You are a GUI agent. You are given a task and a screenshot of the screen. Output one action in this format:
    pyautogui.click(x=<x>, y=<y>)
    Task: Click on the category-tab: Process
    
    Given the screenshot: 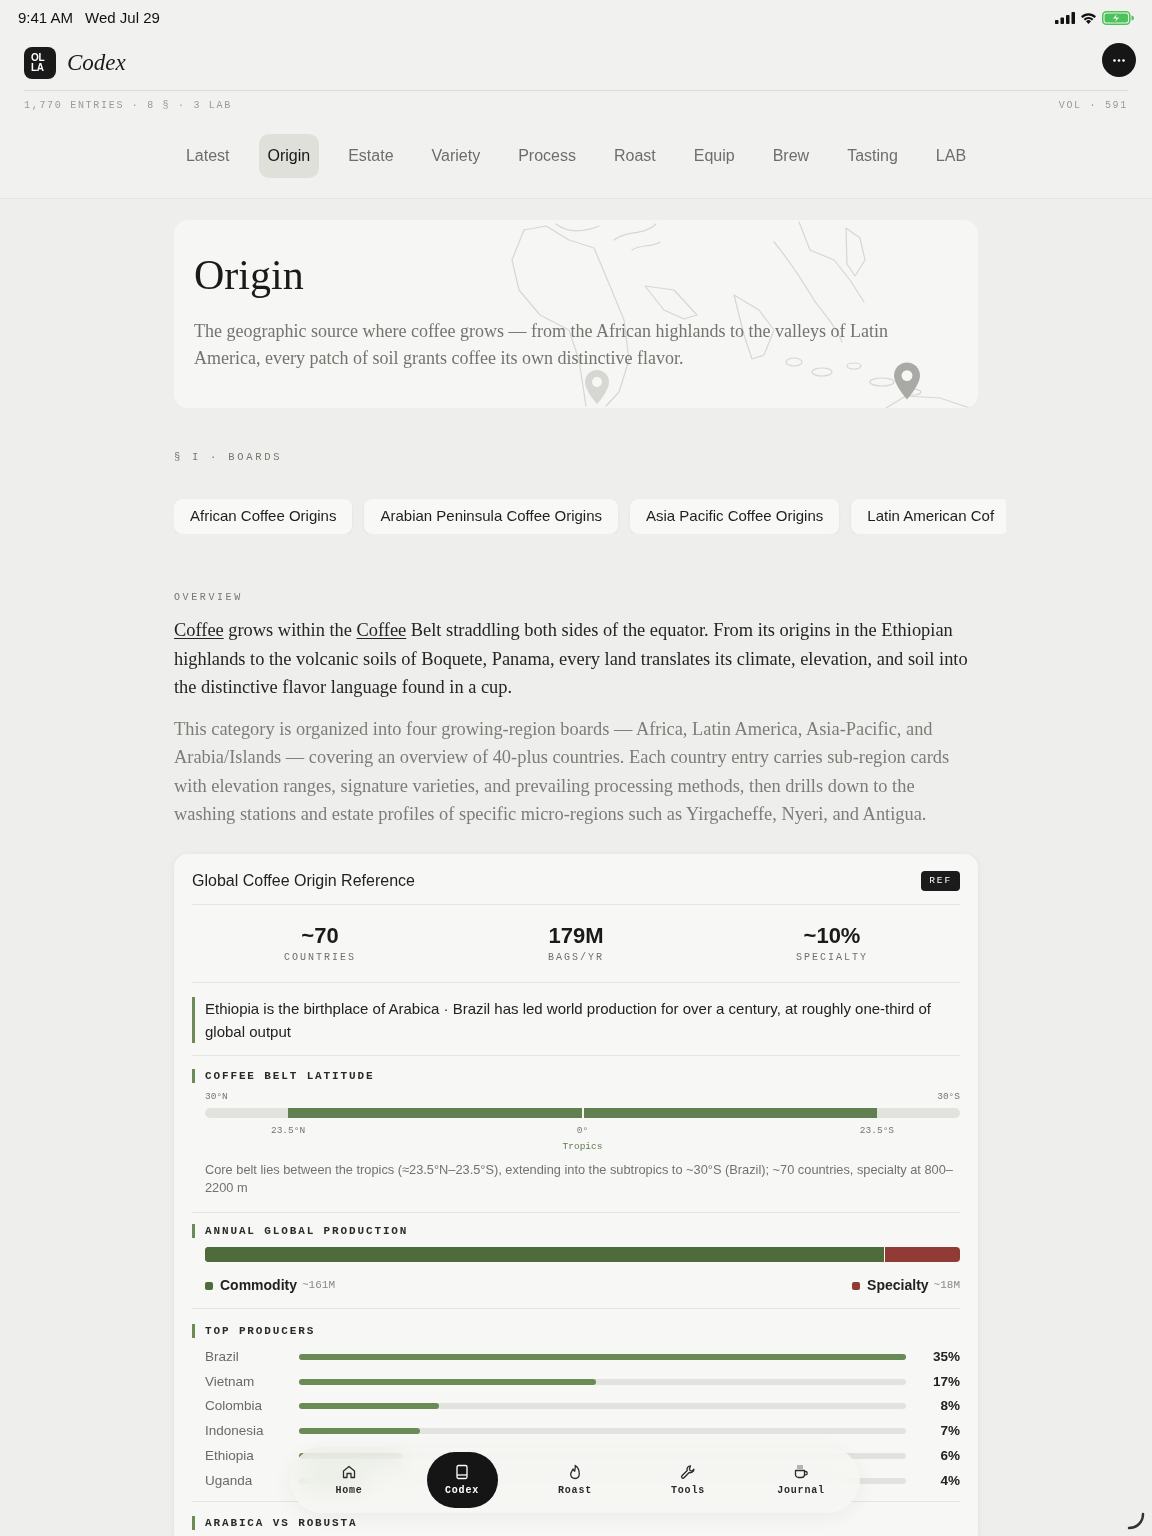 What is the action you would take?
    pyautogui.click(x=547, y=156)
    